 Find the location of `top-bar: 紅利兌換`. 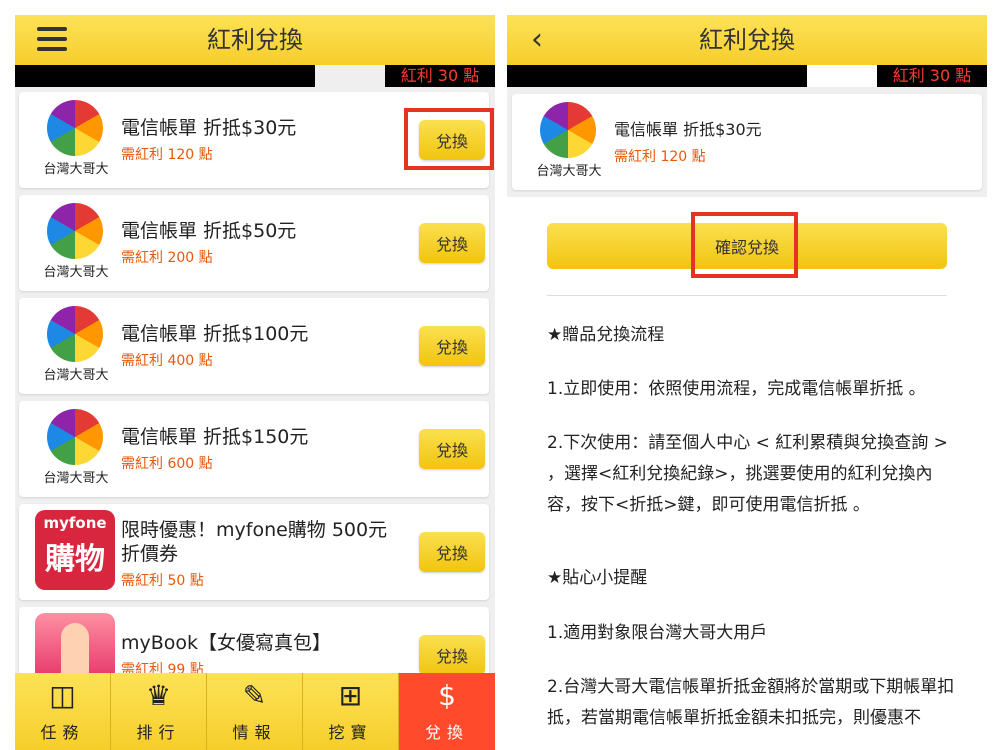

top-bar: 紅利兌換 is located at coordinates (255, 40).